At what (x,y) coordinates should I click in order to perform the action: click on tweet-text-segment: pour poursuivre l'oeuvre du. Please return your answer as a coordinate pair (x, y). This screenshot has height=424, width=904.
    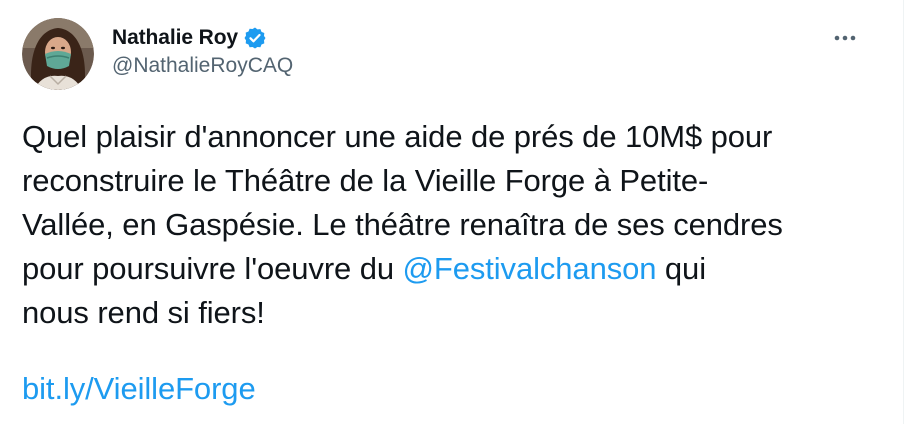
    Looking at the image, I should click on (212, 268).